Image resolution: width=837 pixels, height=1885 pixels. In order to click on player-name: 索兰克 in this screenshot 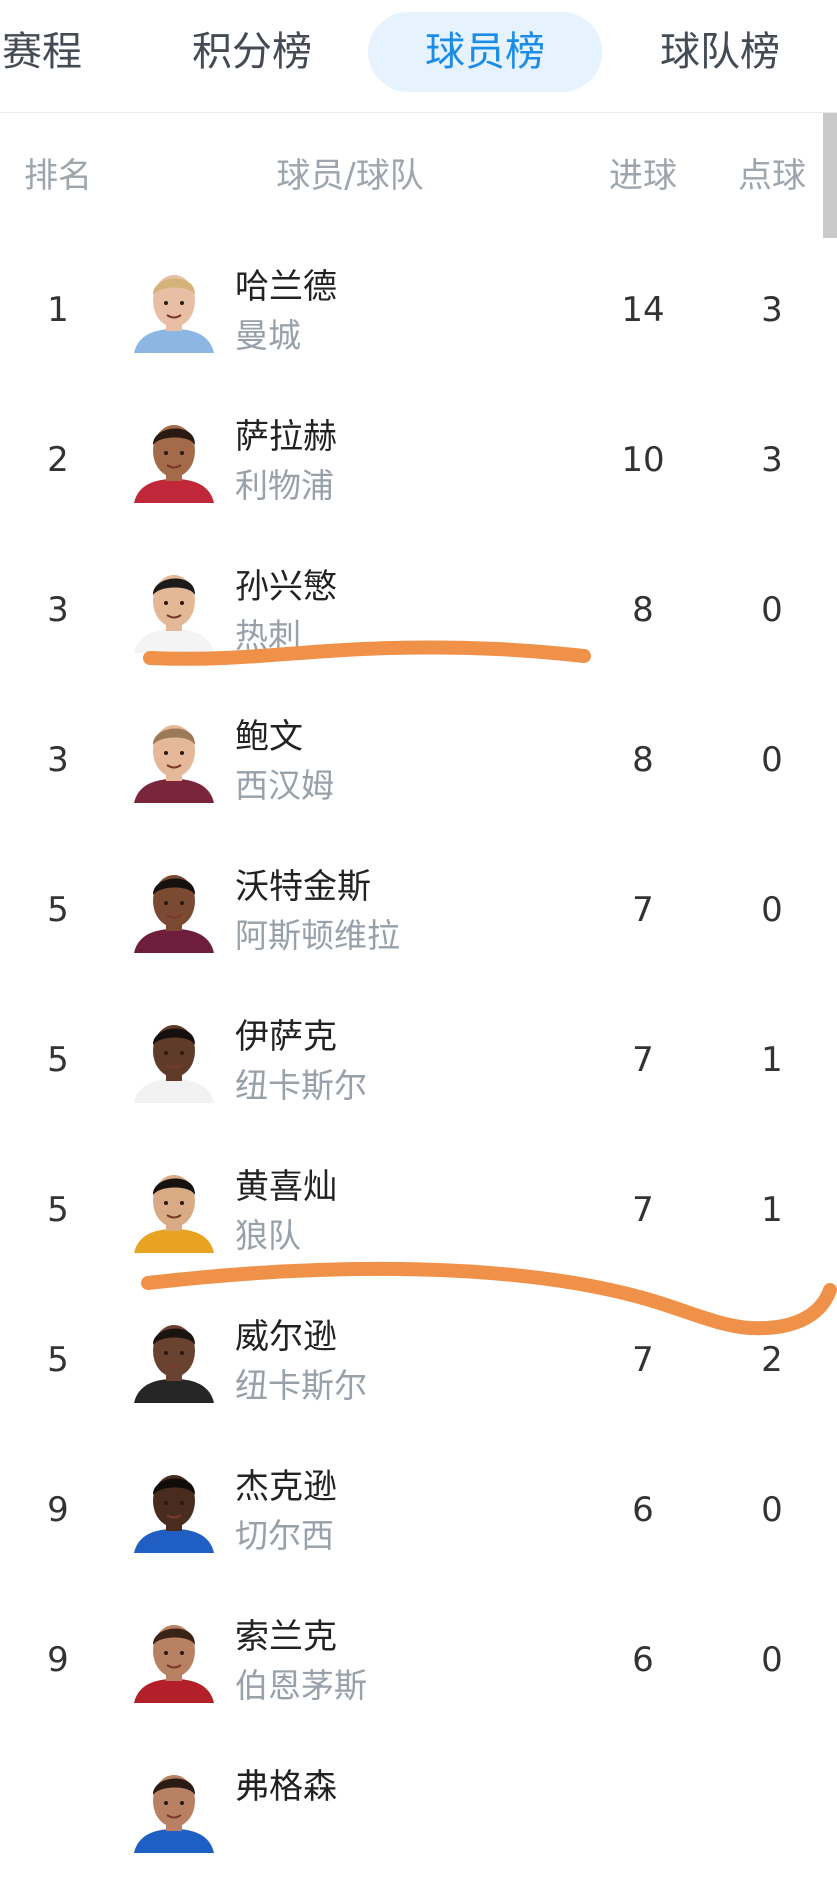, I will do `click(286, 1637)`.